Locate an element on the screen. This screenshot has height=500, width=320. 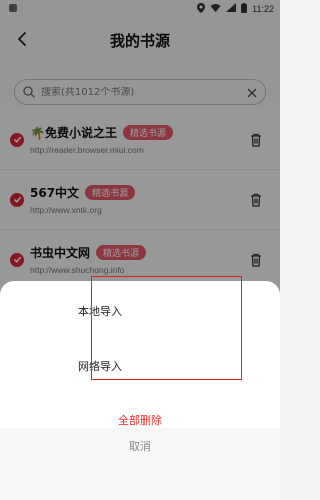
delete-all-option: 全部删除 is located at coordinates (140, 420).